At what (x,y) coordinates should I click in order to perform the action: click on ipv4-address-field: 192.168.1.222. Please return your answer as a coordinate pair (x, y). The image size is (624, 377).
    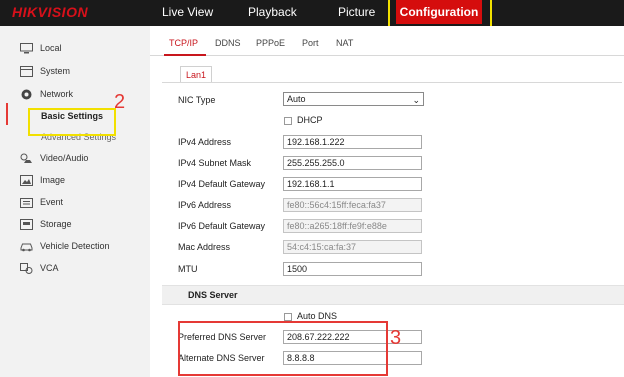
    Looking at the image, I should click on (352, 142).